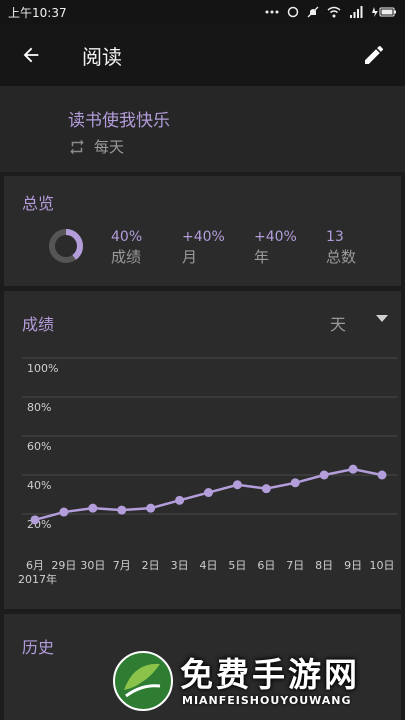  Describe the element at coordinates (109, 147) in the screenshot. I see `habit-frequency-label: 每天` at that location.